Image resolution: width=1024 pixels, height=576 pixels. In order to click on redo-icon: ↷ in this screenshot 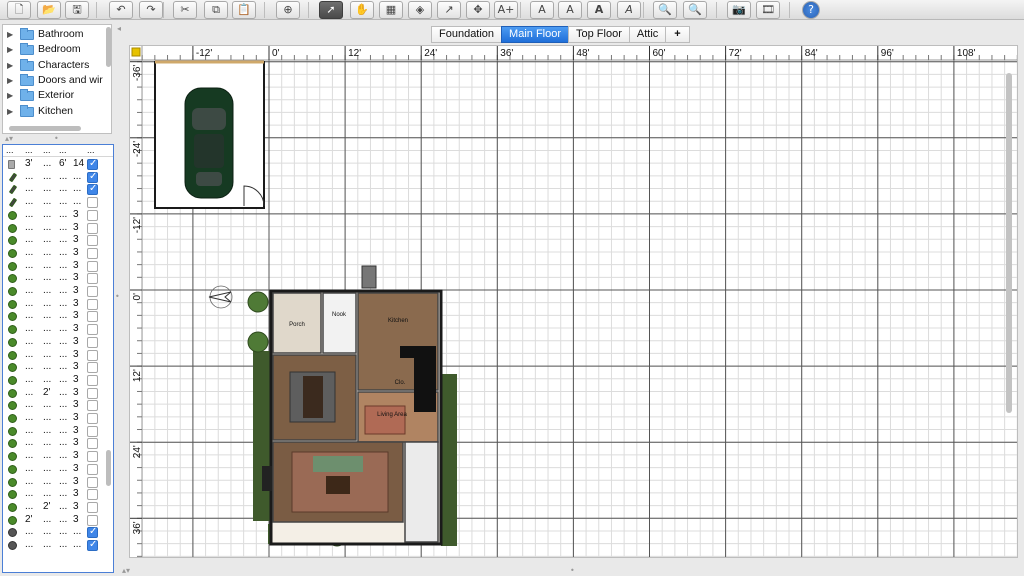, I will do `click(151, 10)`.